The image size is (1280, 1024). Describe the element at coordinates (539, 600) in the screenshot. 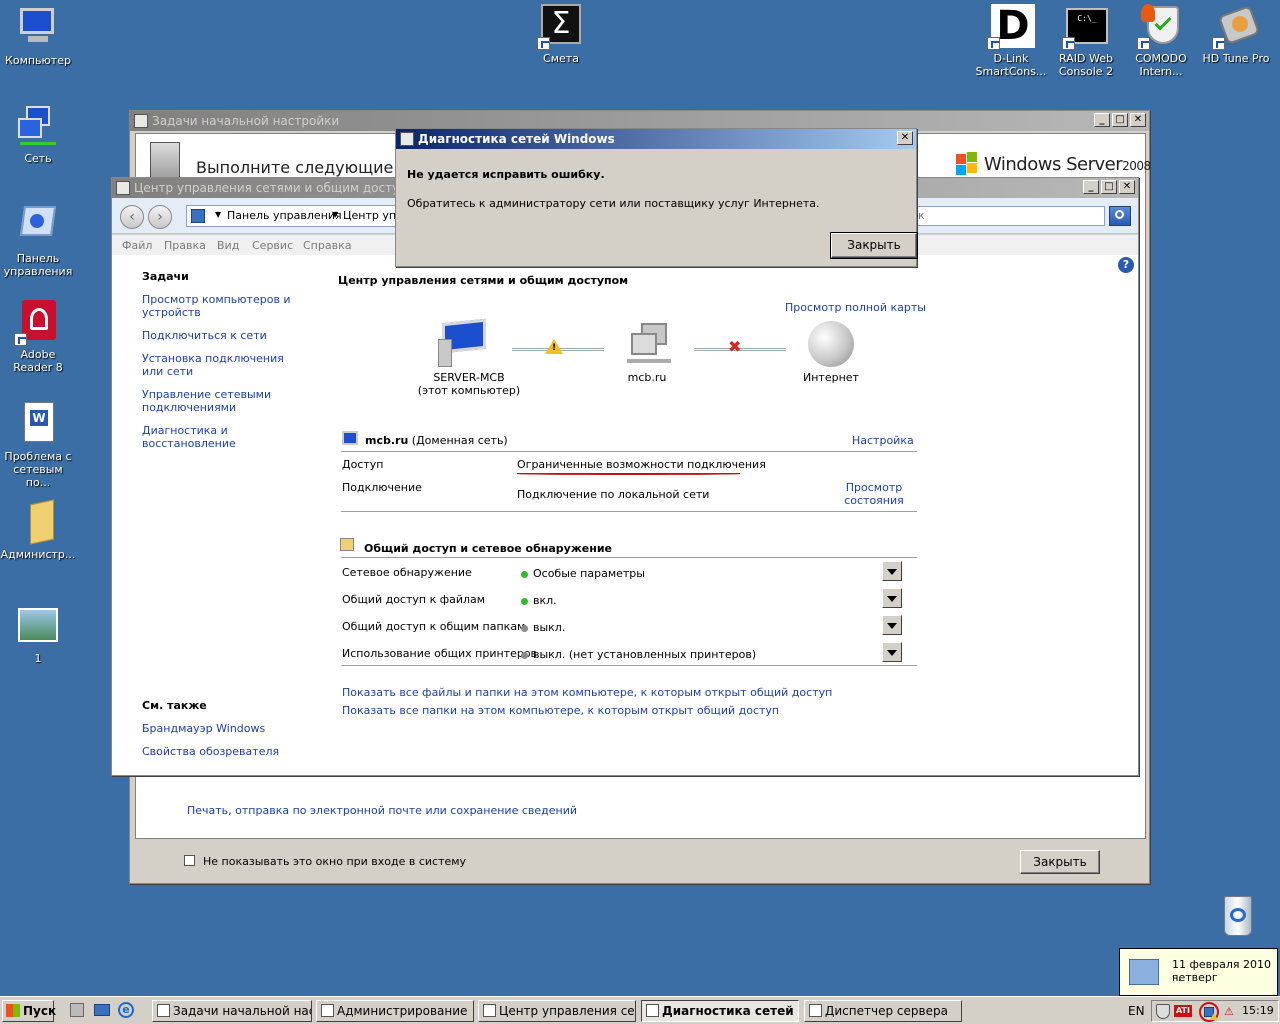

I see `file-sharing-value: вкл.` at that location.